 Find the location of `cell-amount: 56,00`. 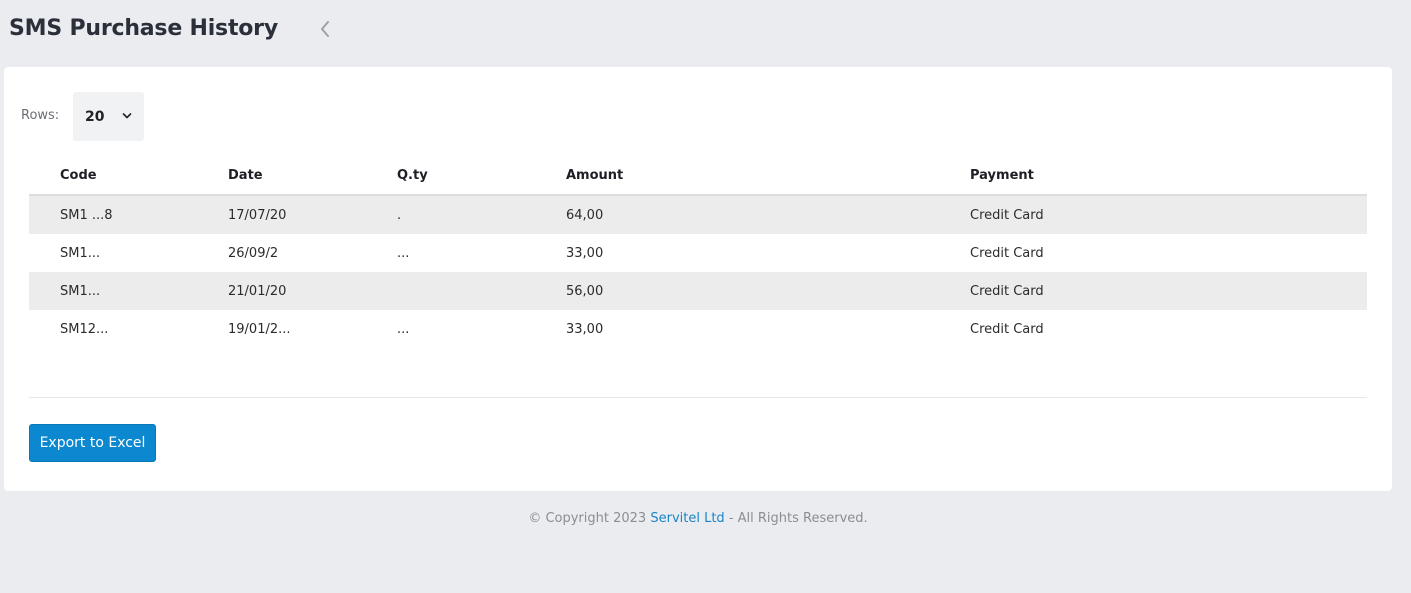

cell-amount: 56,00 is located at coordinates (585, 291).